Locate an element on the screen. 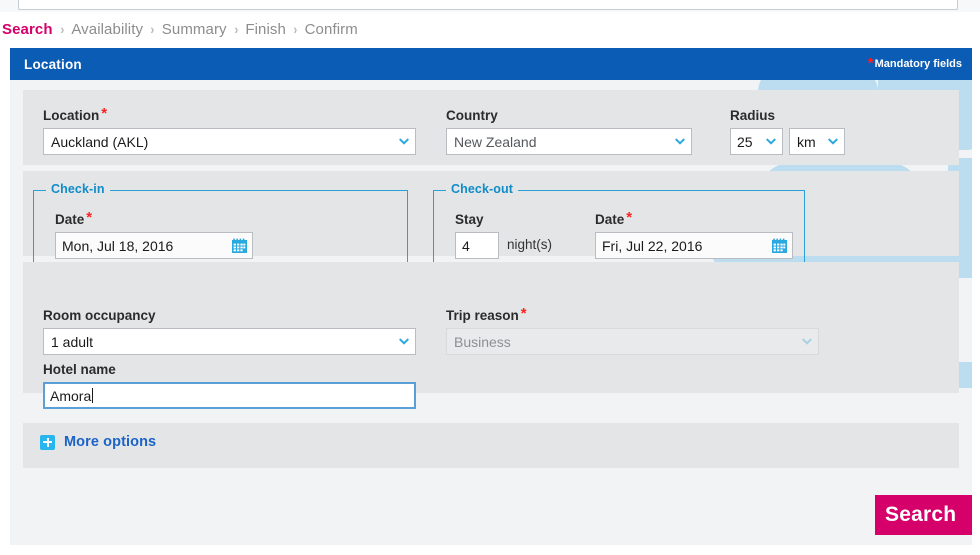 This screenshot has height=555, width=980. country-label: Country is located at coordinates (472, 115).